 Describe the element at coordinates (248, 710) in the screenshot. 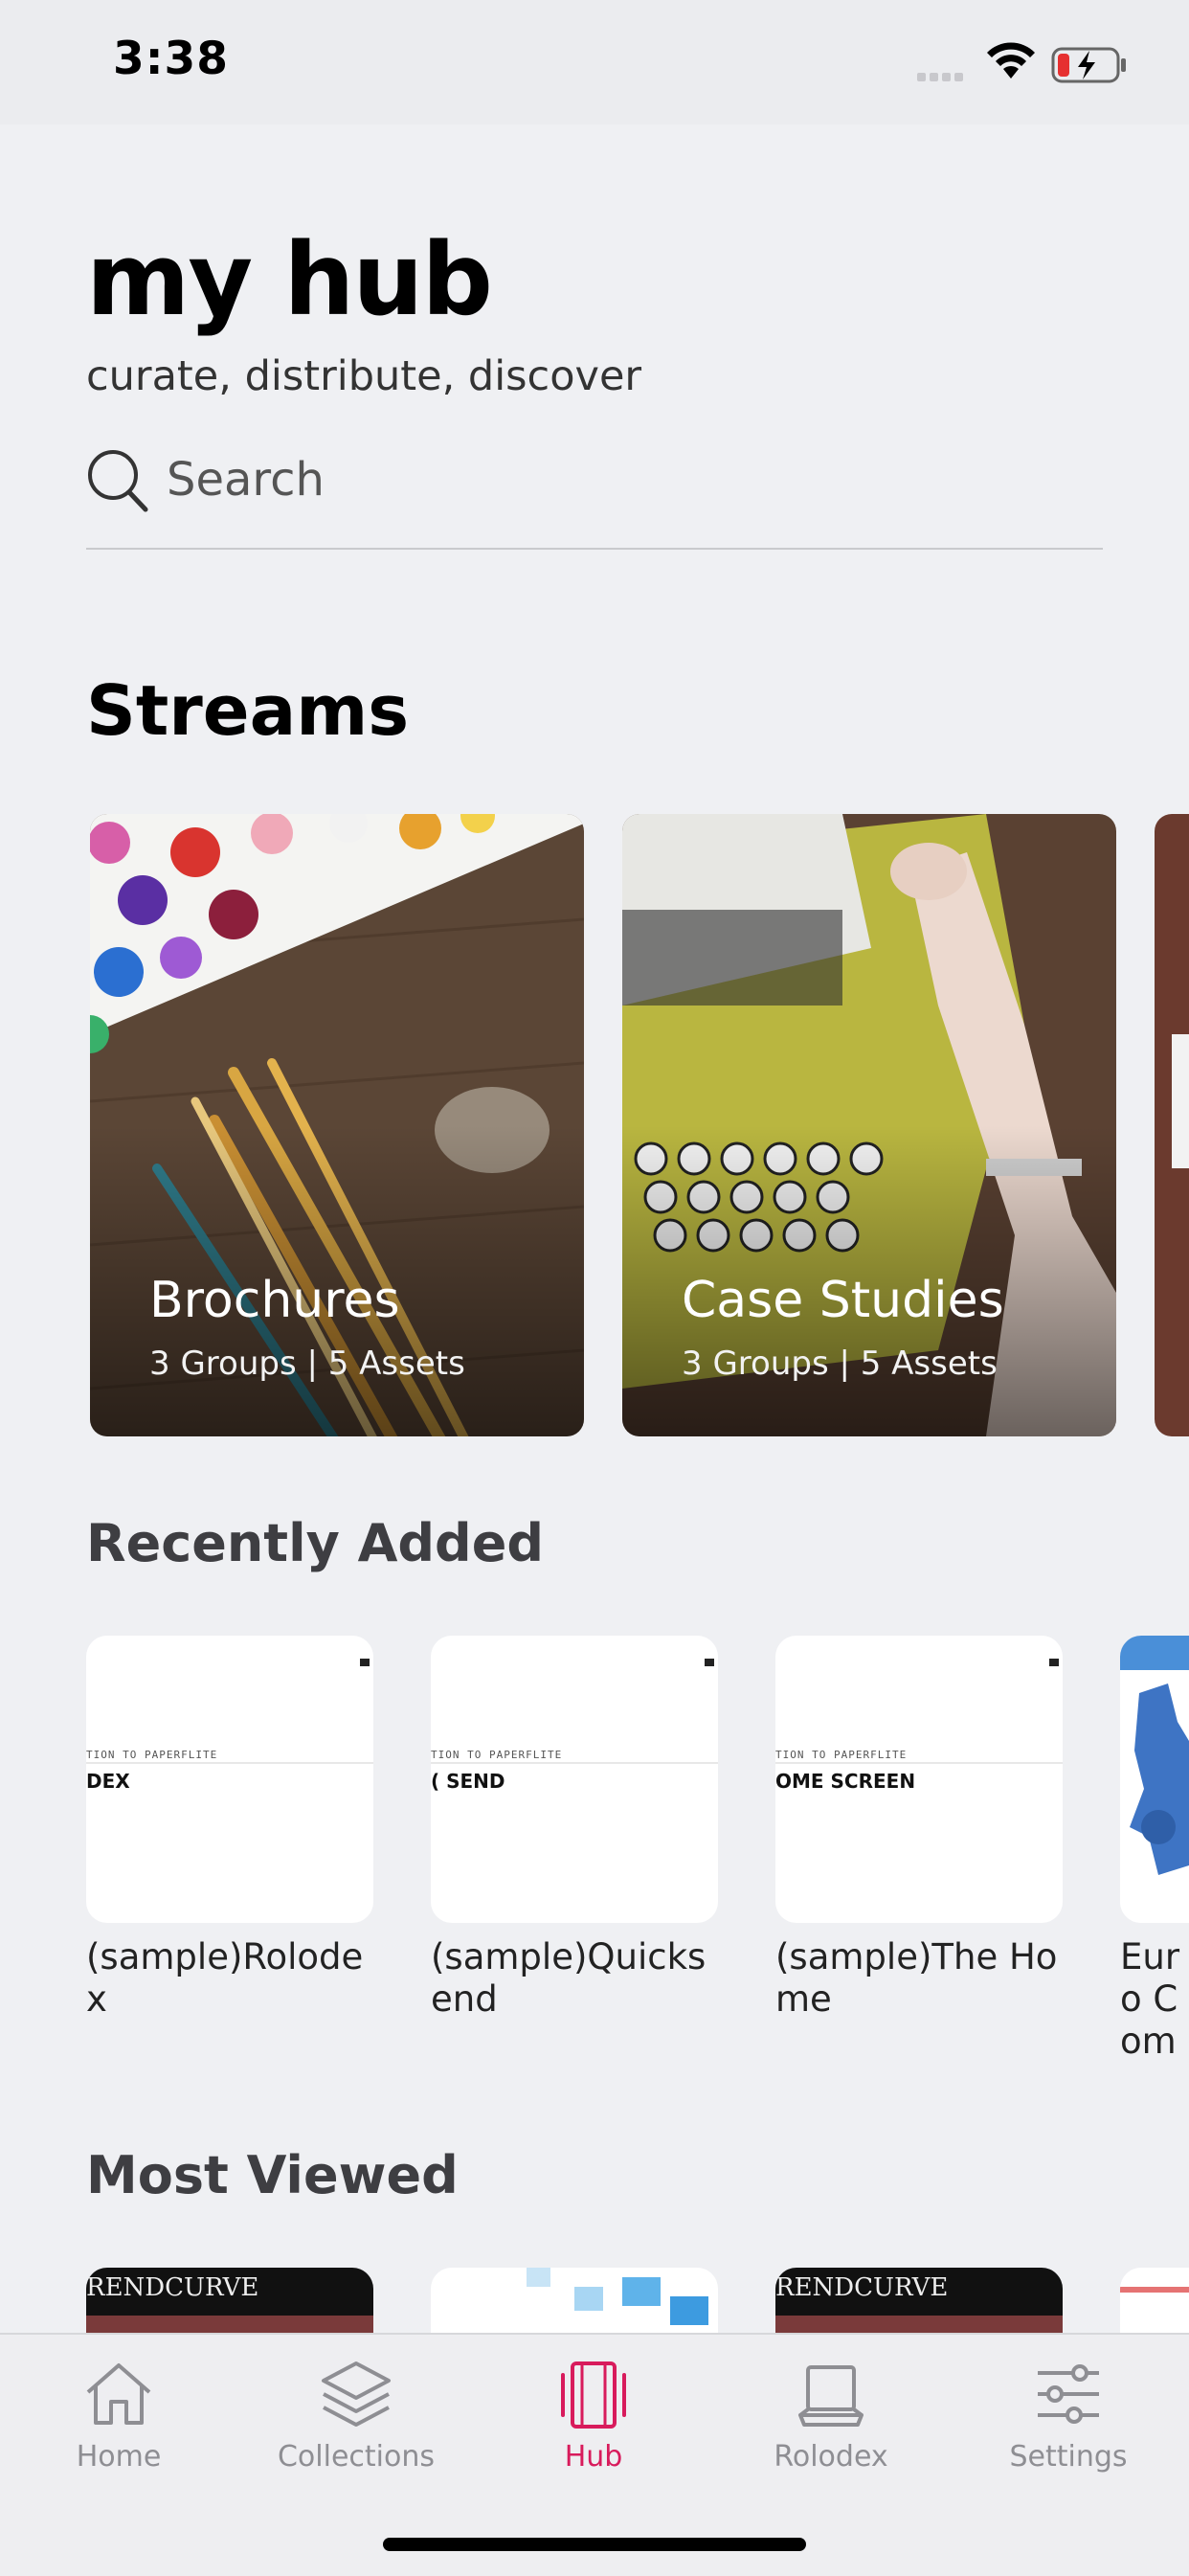

I see `streams-heading: Streams` at that location.